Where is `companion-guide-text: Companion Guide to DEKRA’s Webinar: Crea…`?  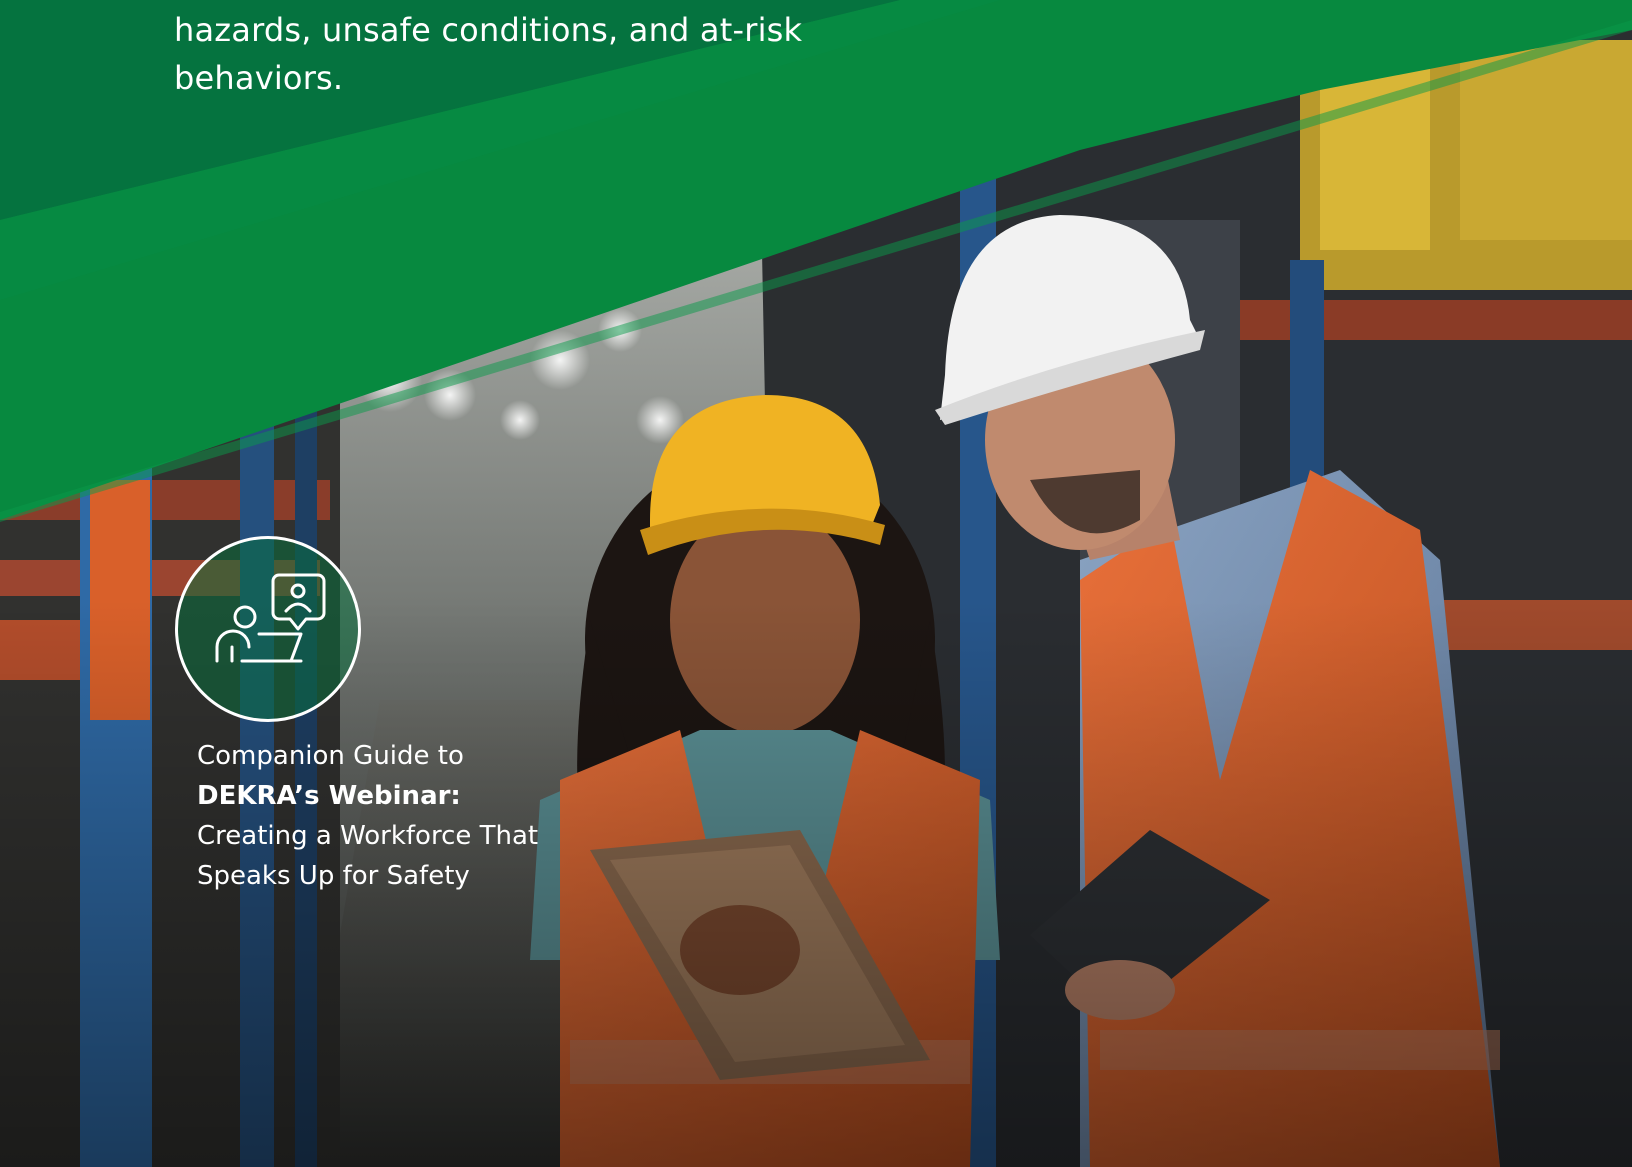
companion-guide-text: Companion Guide to DEKRA’s Webinar: Crea… is located at coordinates (407, 816).